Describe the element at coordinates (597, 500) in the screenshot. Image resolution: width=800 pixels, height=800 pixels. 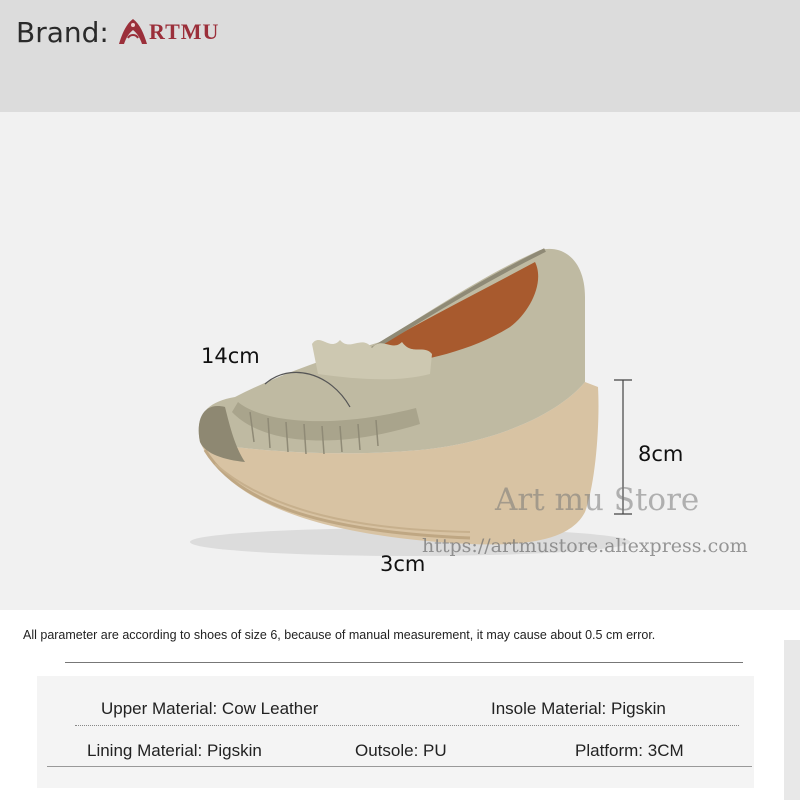
I see `store-watermark: Art mu Store` at that location.